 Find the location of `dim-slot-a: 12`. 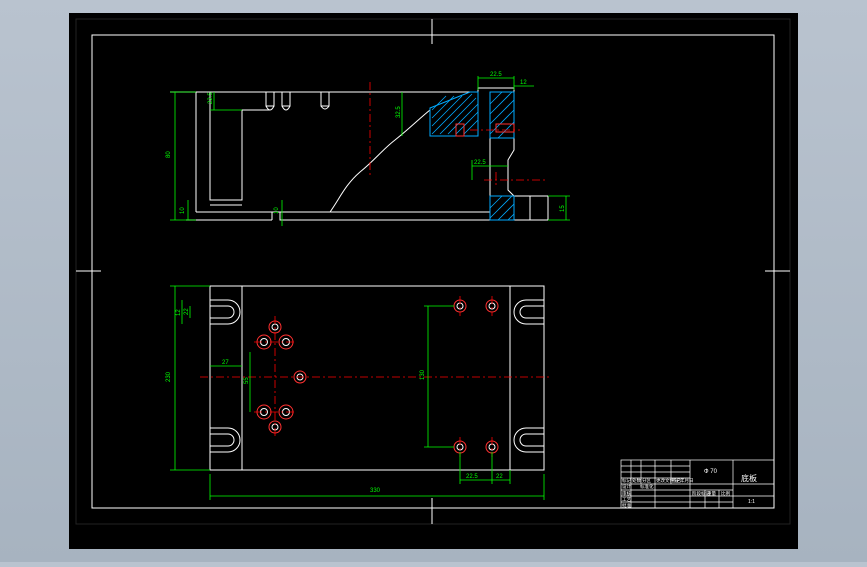

dim-slot-a: 12 is located at coordinates (179, 312).